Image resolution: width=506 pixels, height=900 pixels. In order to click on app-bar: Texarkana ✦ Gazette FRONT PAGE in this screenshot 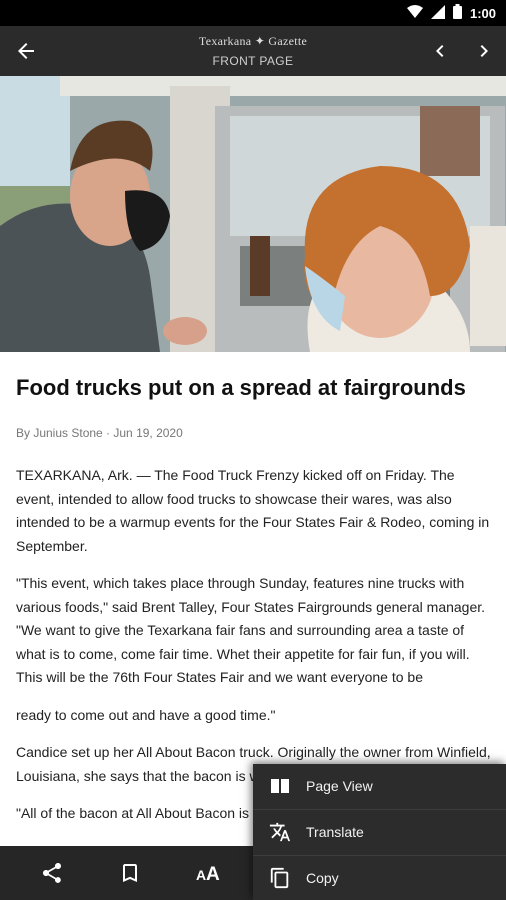, I will do `click(253, 51)`.